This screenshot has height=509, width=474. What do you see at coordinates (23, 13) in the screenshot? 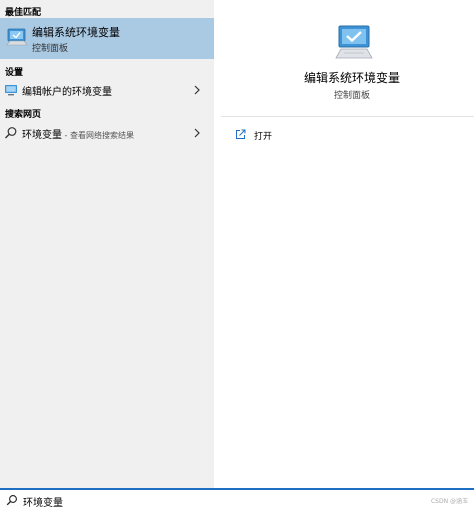
I see `section-header-best-match: 最佳匹配` at bounding box center [23, 13].